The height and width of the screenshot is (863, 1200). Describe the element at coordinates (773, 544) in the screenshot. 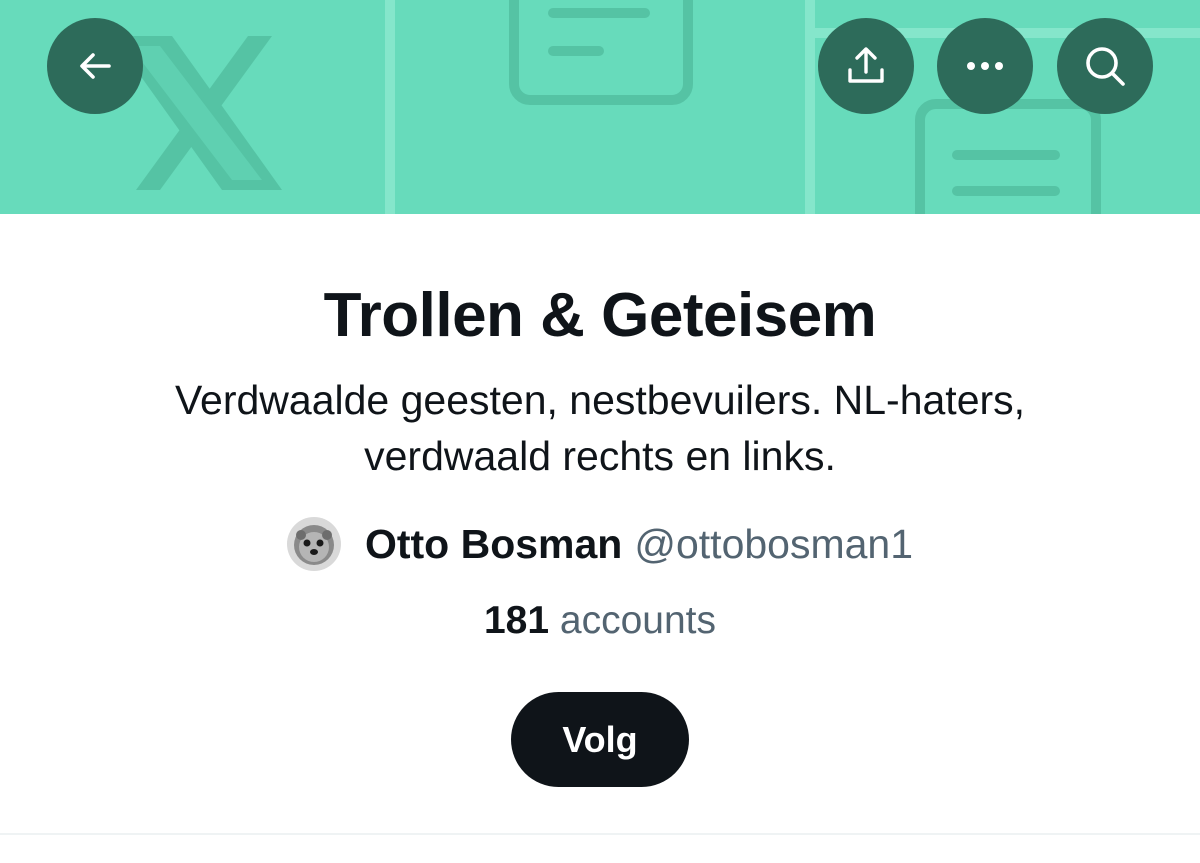

I see `owner-handle: @ottobosman1` at that location.